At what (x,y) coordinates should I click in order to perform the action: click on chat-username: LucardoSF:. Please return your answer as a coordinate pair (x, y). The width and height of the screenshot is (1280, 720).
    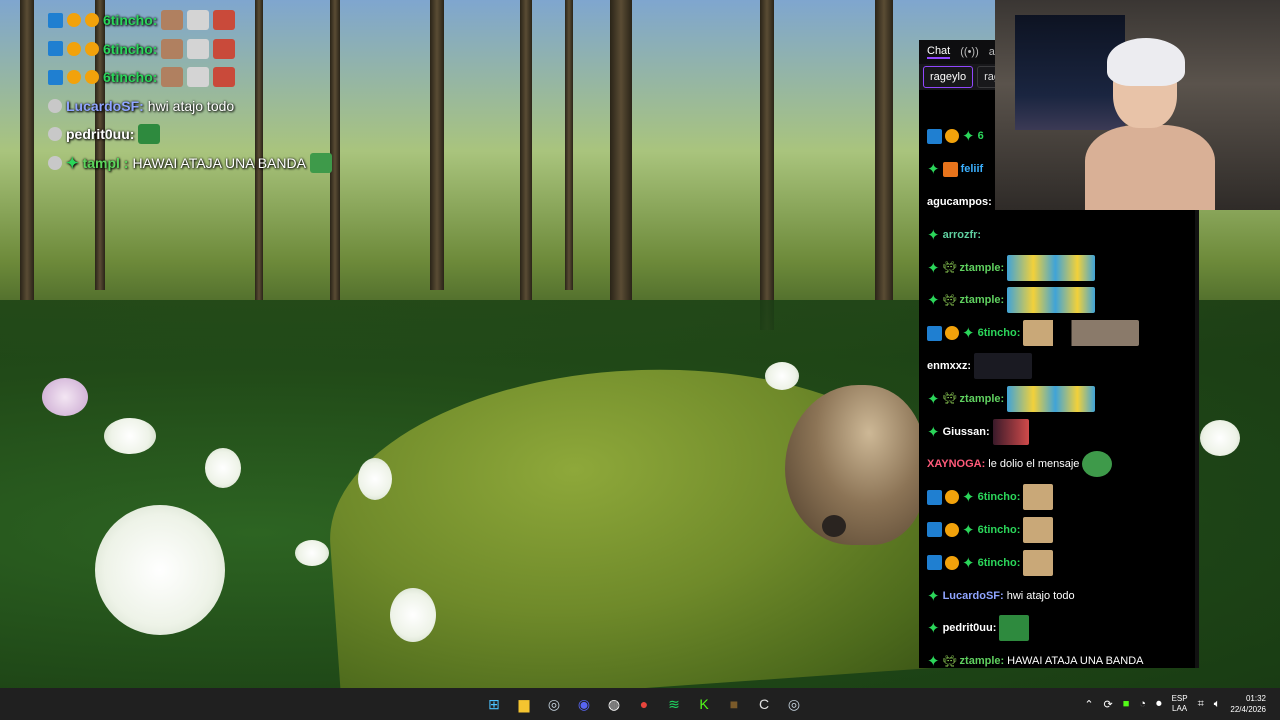
    Looking at the image, I should click on (973, 596).